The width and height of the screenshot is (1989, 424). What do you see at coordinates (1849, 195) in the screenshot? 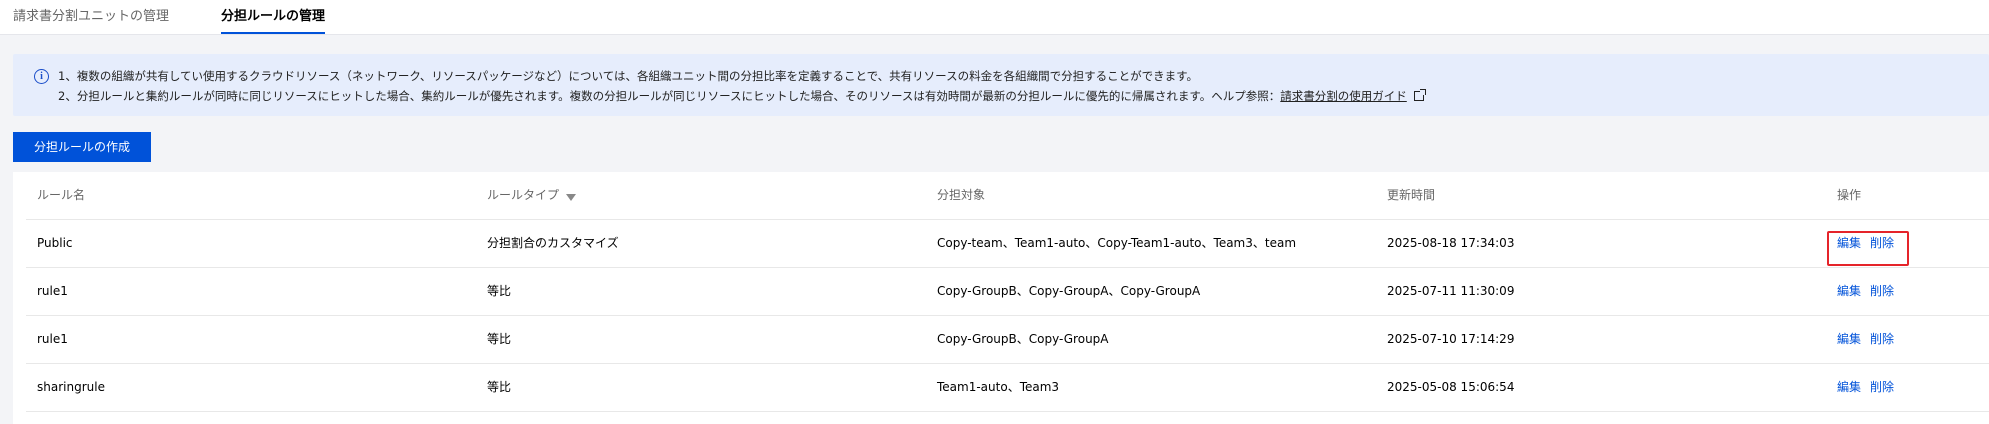
I see `header-actions: 操作` at bounding box center [1849, 195].